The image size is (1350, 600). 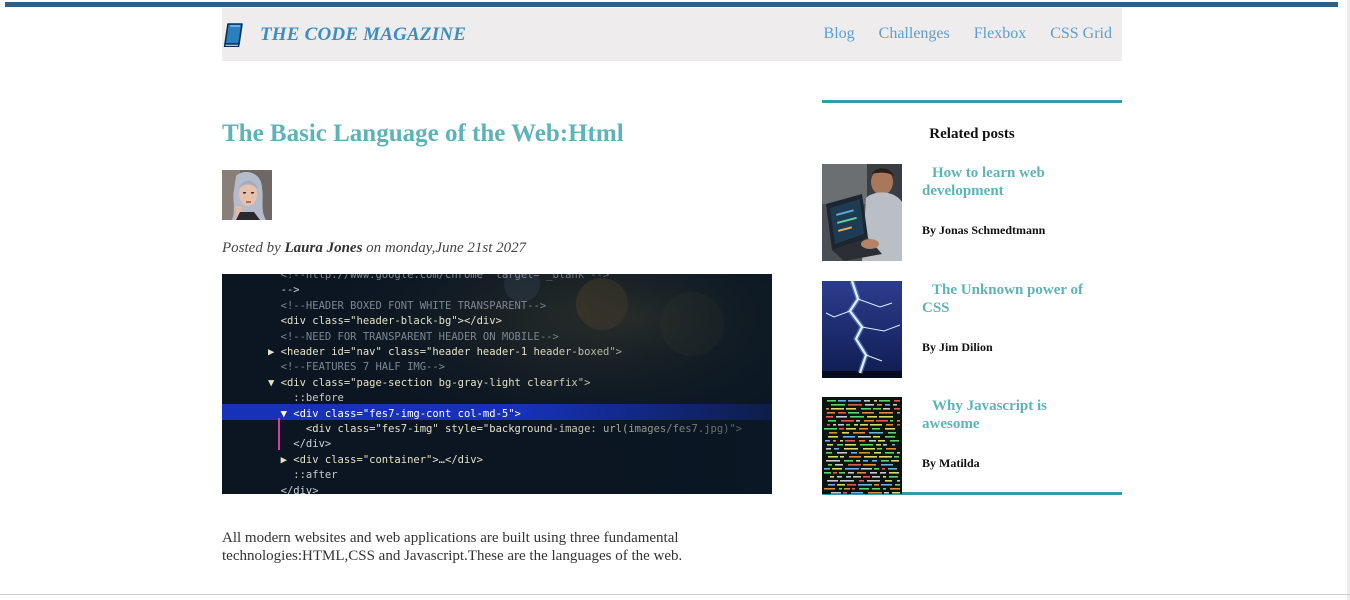 I want to click on site-logo: THE CODE MAGAZINE, so click(x=344, y=35).